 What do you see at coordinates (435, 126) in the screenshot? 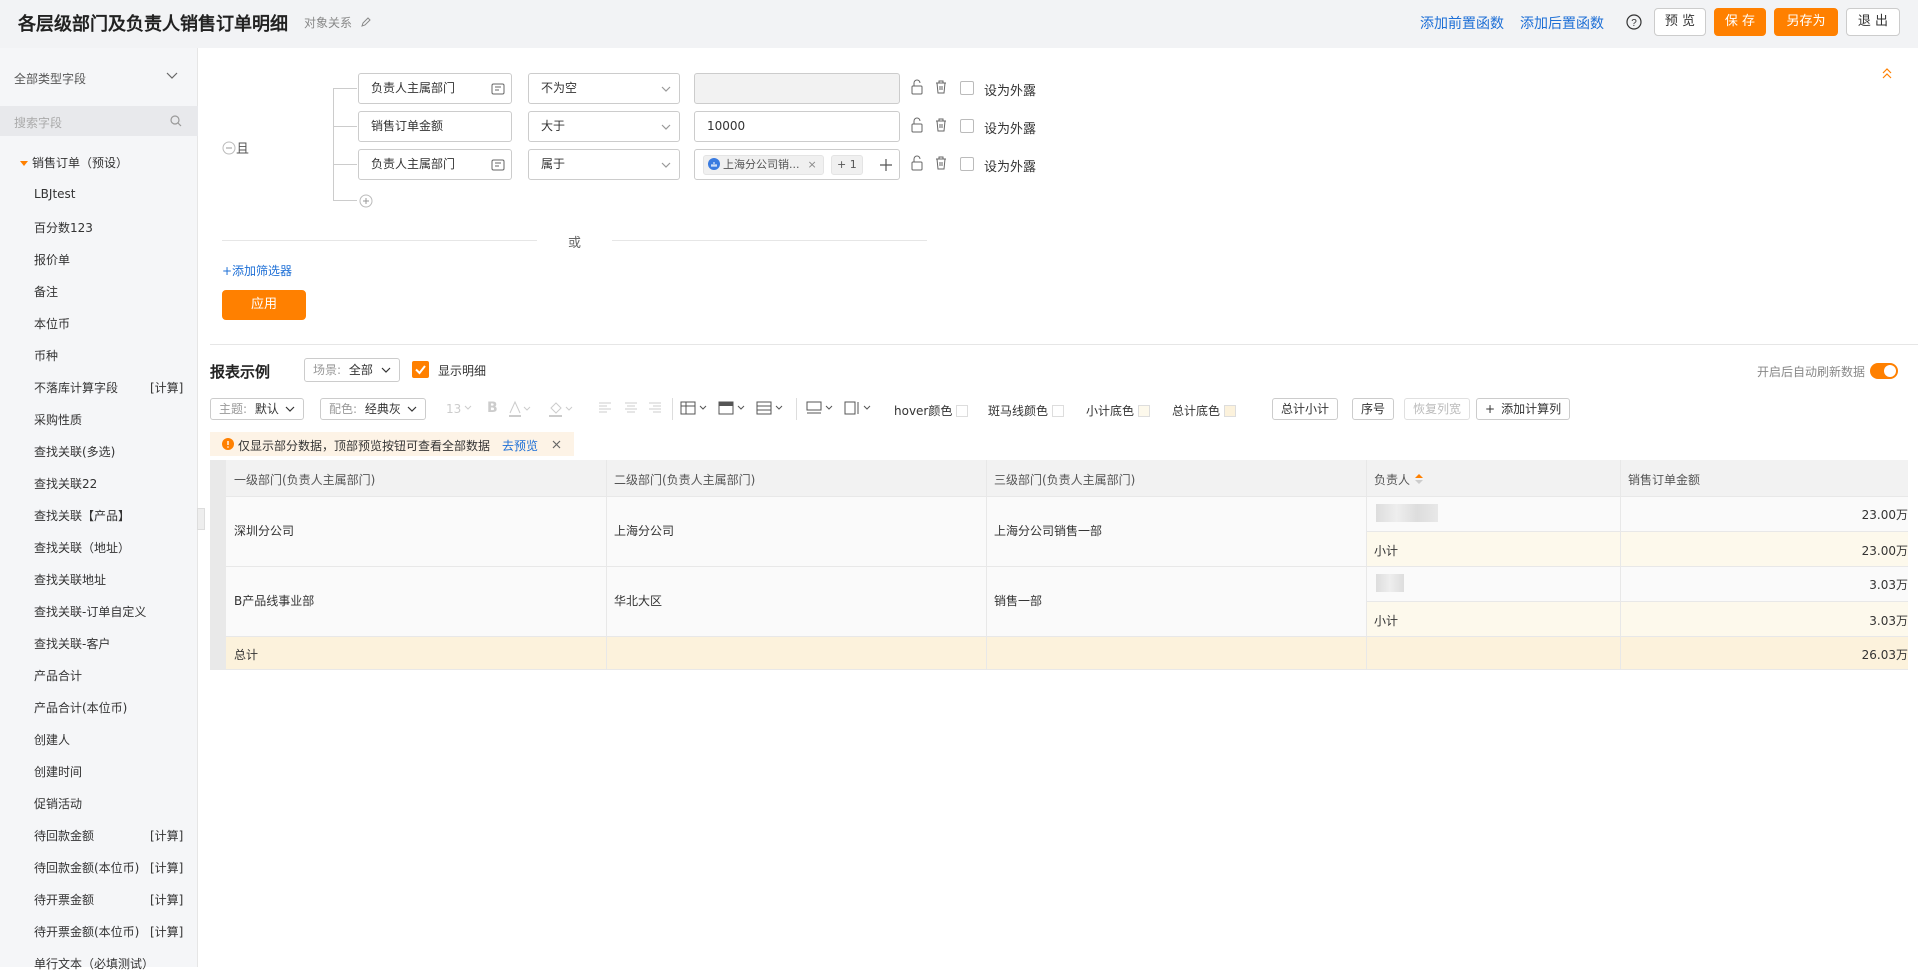
I see `filter-field-select: 销售订单金额` at bounding box center [435, 126].